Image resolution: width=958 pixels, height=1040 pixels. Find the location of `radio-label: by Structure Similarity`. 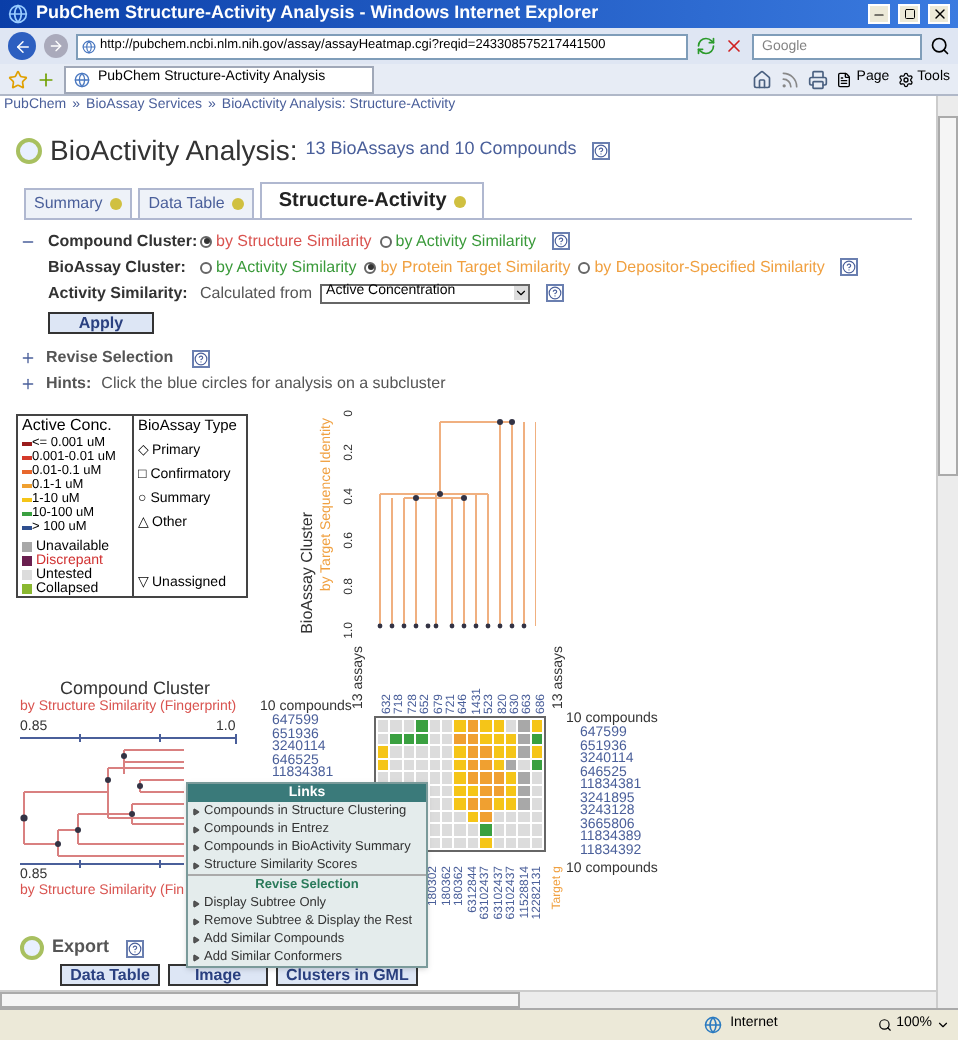

radio-label: by Structure Similarity is located at coordinates (294, 241).